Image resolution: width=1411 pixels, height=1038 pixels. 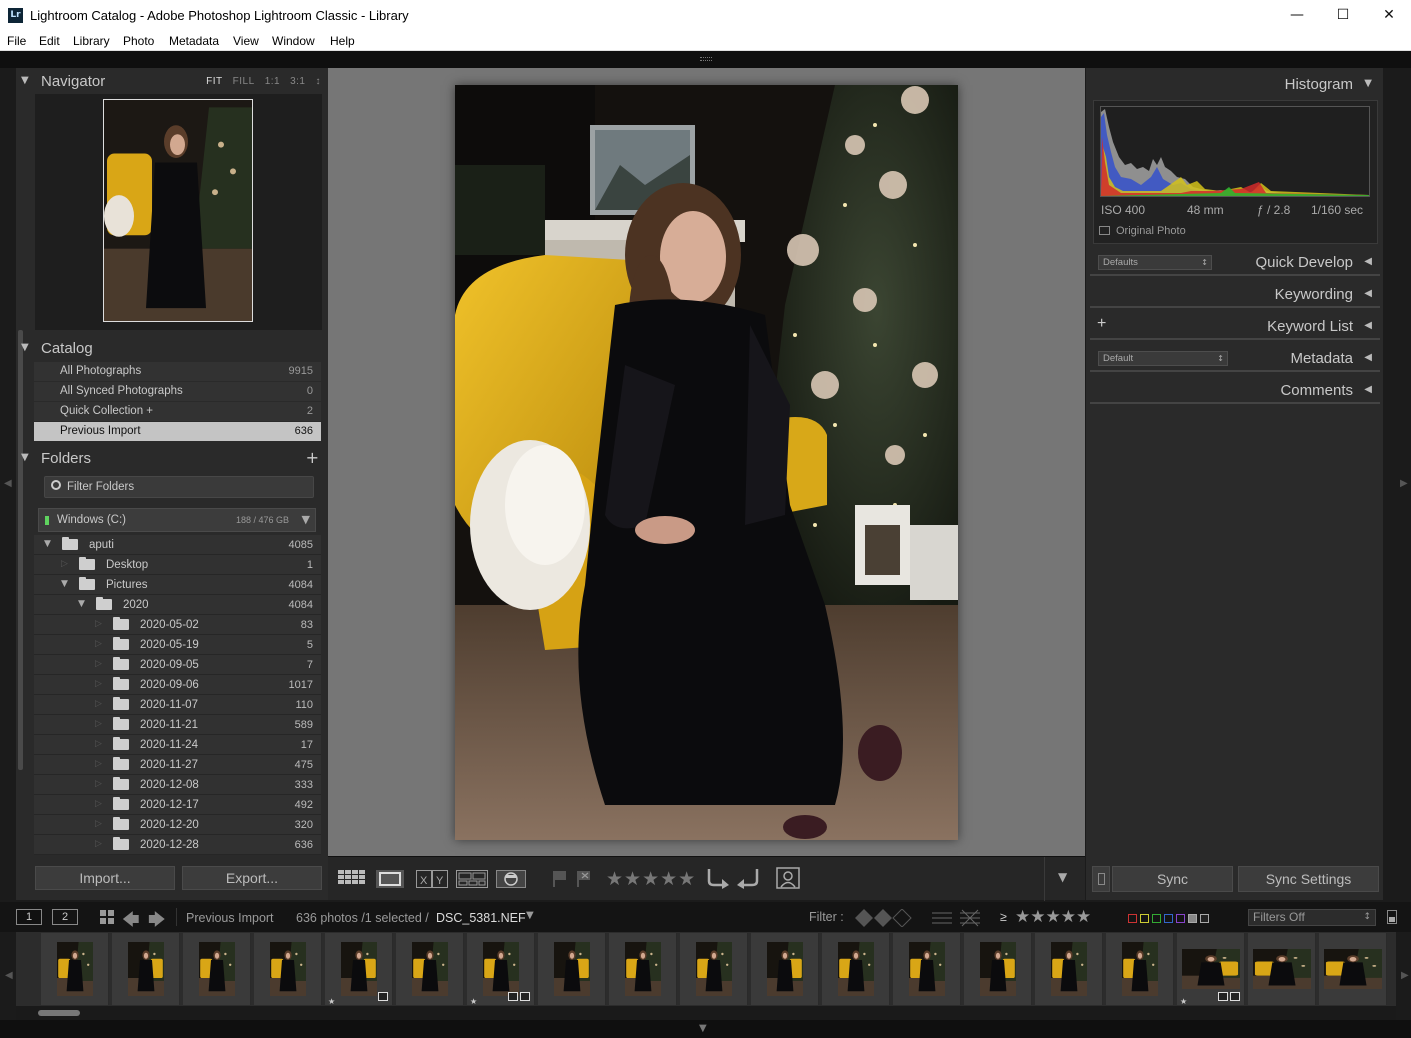 What do you see at coordinates (177, 725) in the screenshot?
I see `folder-row: ▷ 2020-11-21 589` at bounding box center [177, 725].